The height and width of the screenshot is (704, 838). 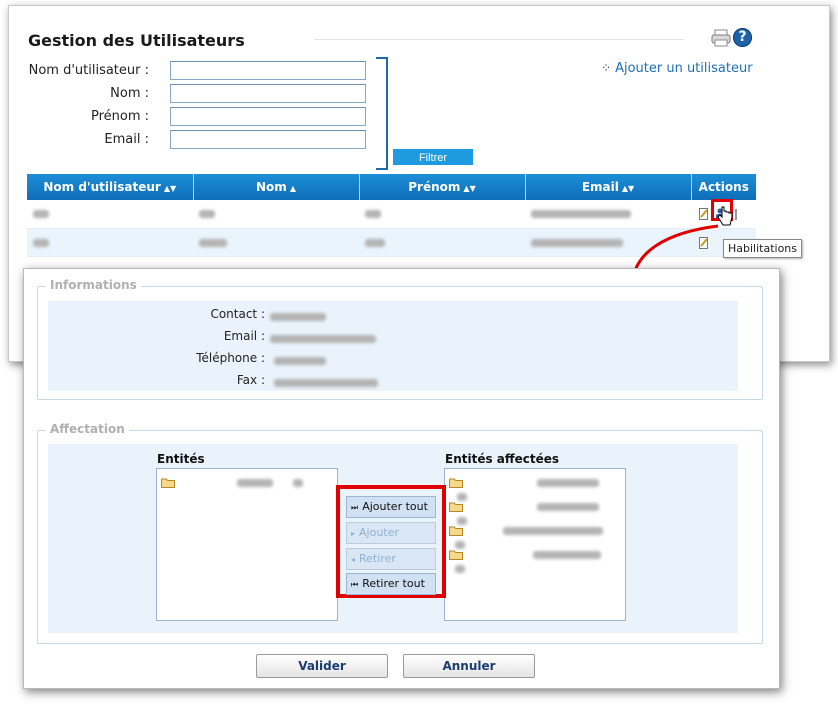 I want to click on arrow-left-icon: ◂, so click(x=353, y=559).